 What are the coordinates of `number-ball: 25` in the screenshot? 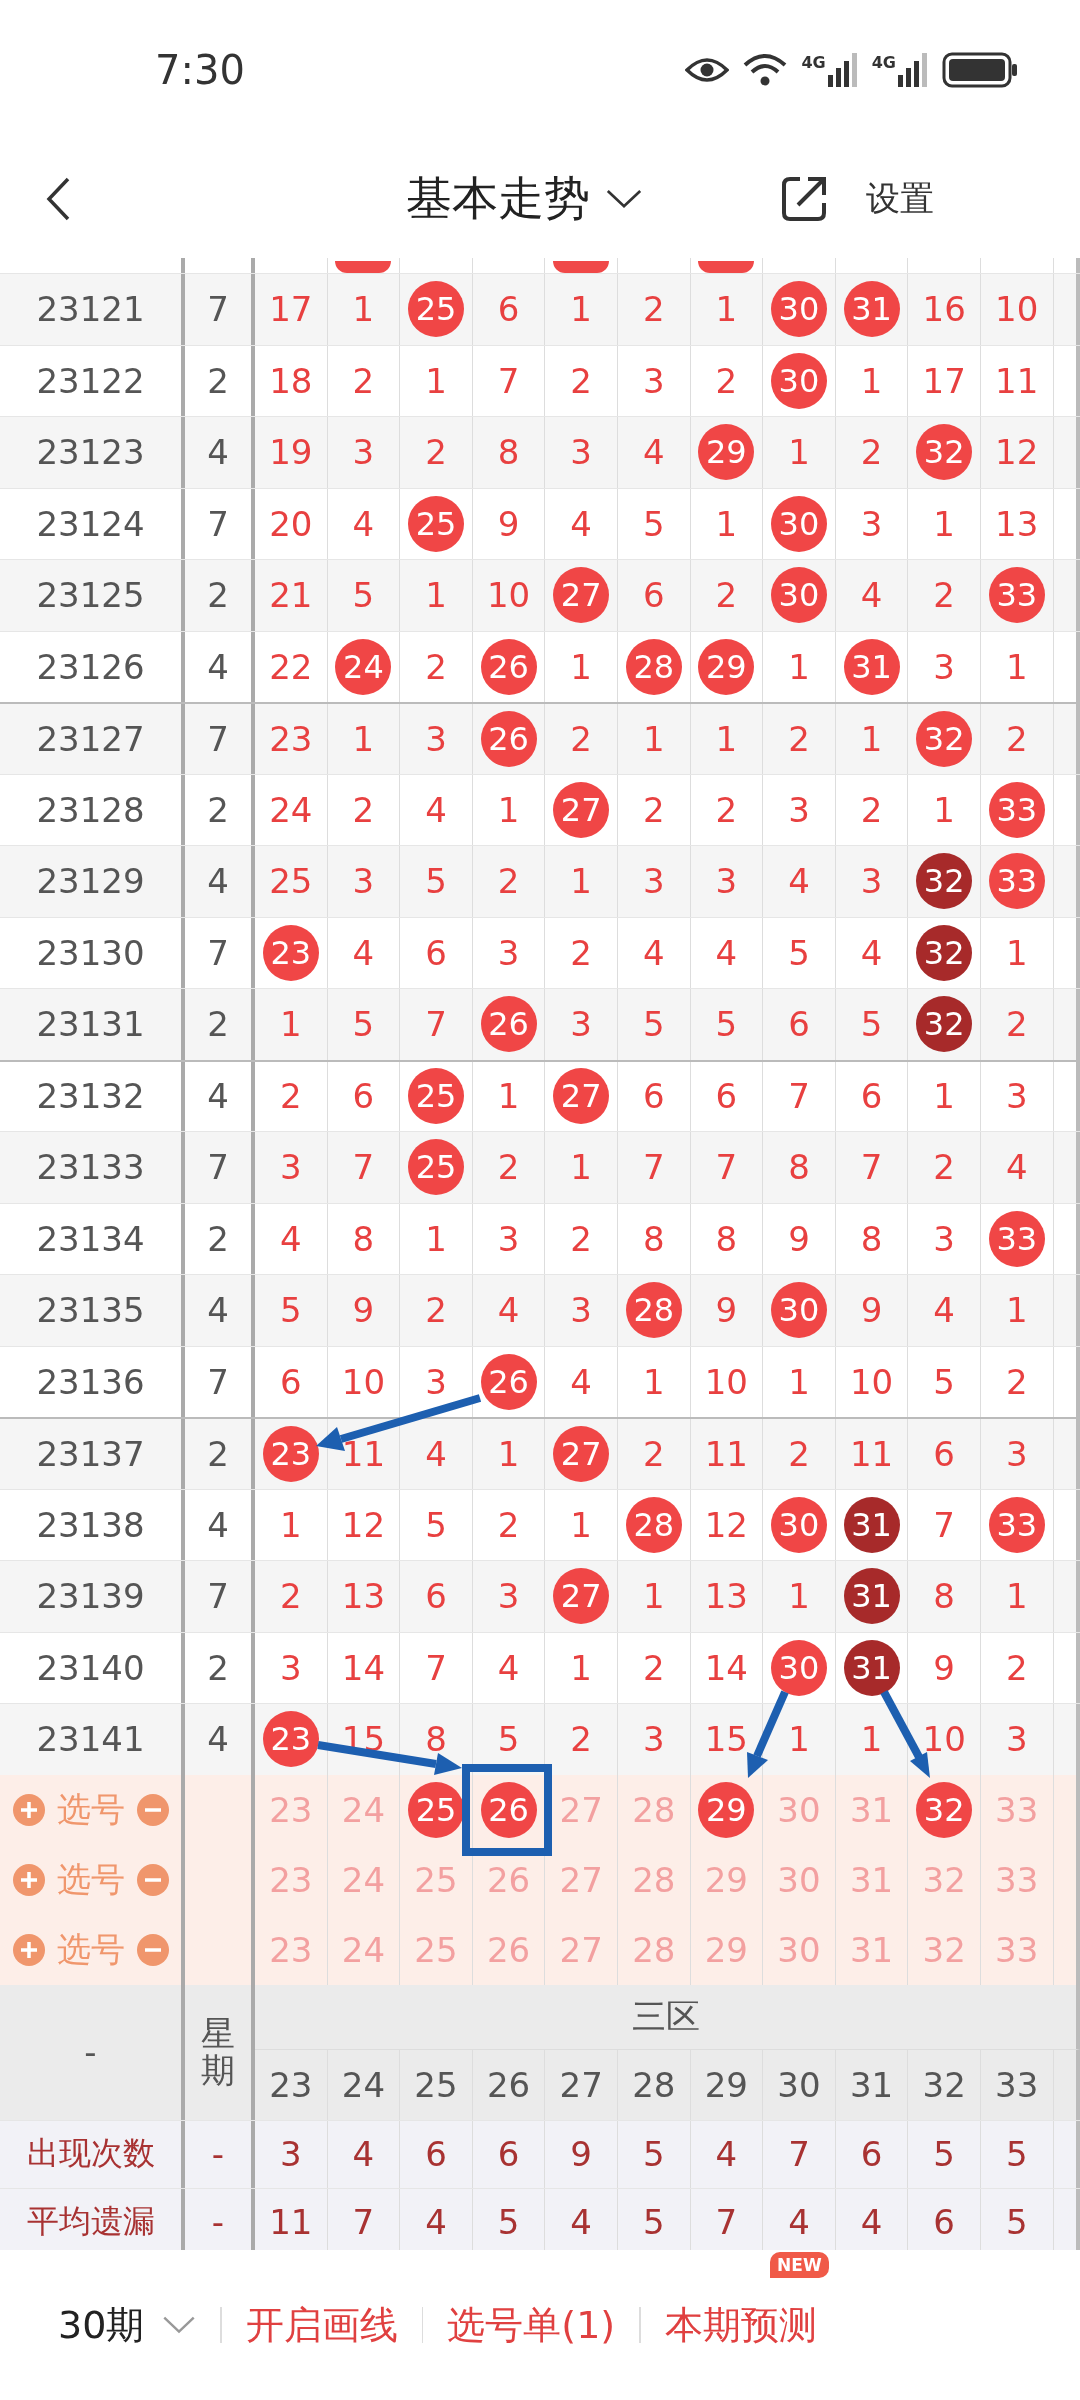 It's located at (436, 309).